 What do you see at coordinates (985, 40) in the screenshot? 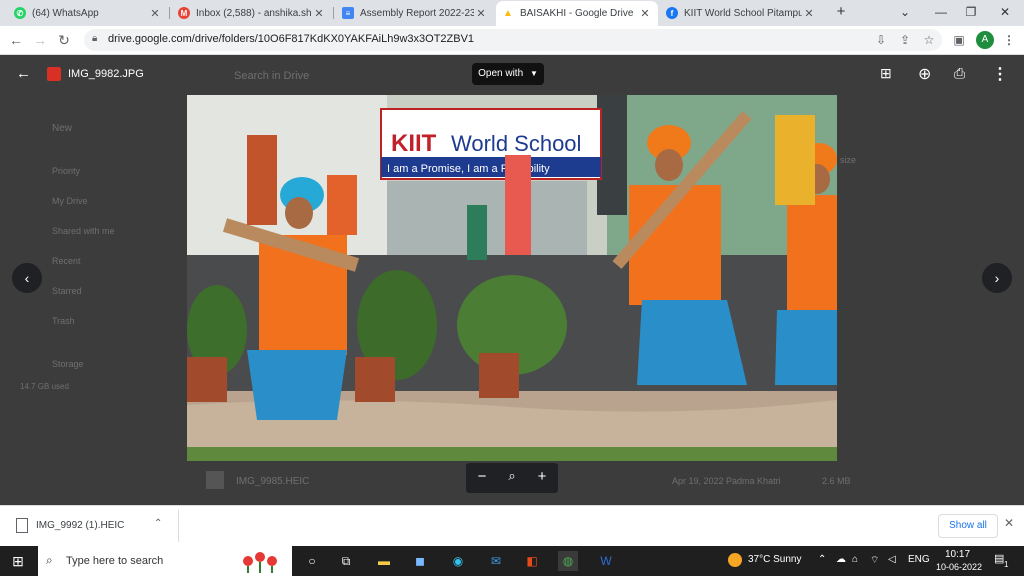
I see `profile-avatar: A` at bounding box center [985, 40].